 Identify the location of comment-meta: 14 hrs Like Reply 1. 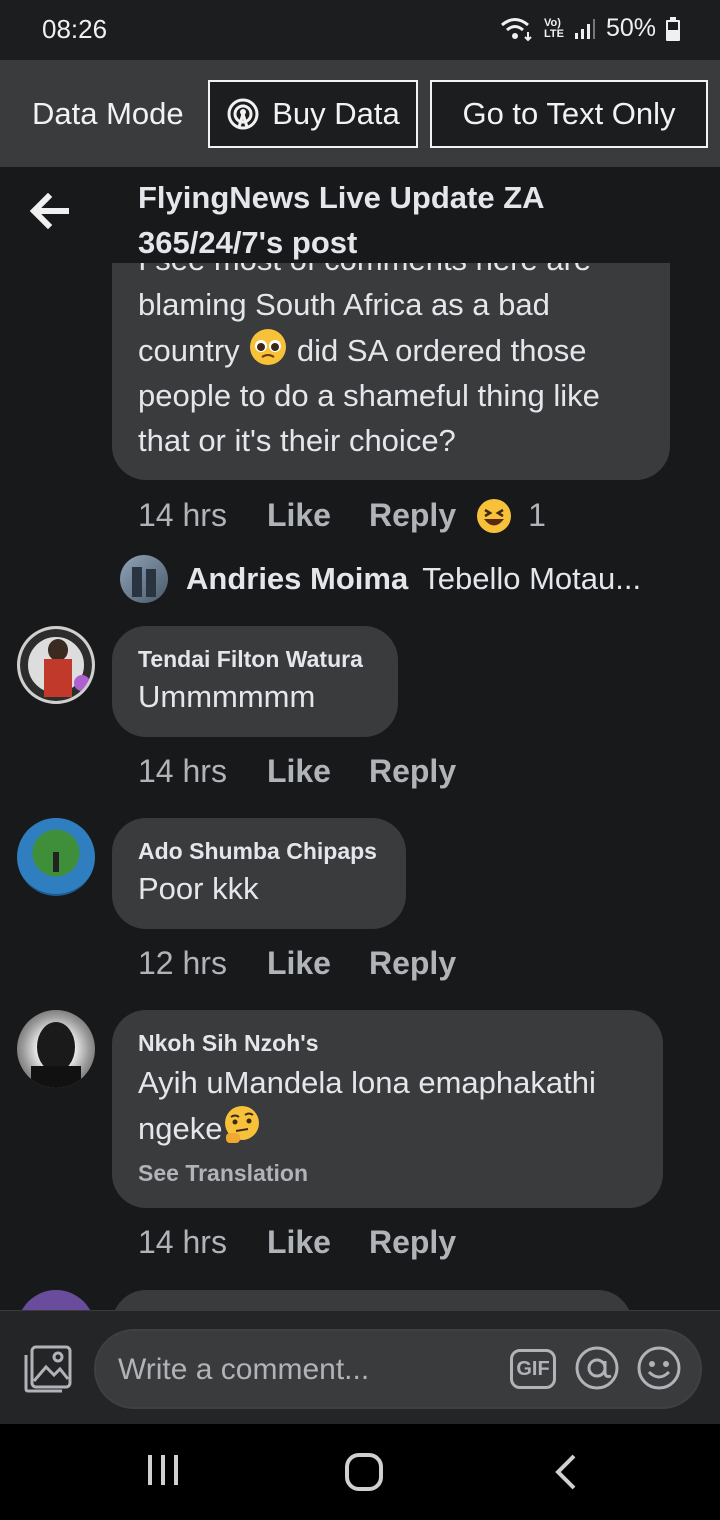
(342, 515).